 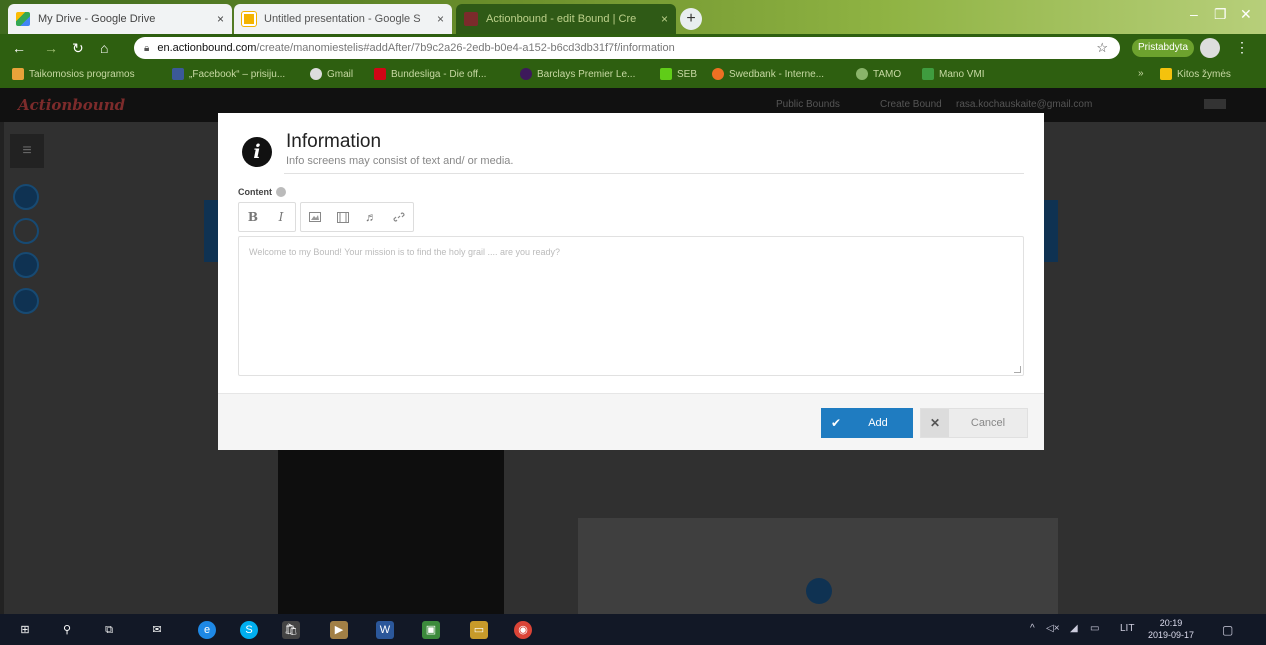 What do you see at coordinates (316, 74) in the screenshot?
I see `google-icon` at bounding box center [316, 74].